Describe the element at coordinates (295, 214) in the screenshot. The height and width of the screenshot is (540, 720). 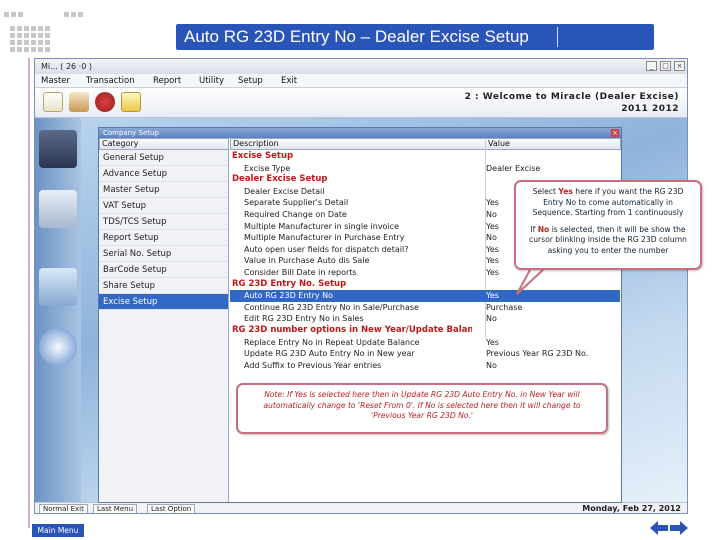
I see `row-description: Required Change on Date` at that location.